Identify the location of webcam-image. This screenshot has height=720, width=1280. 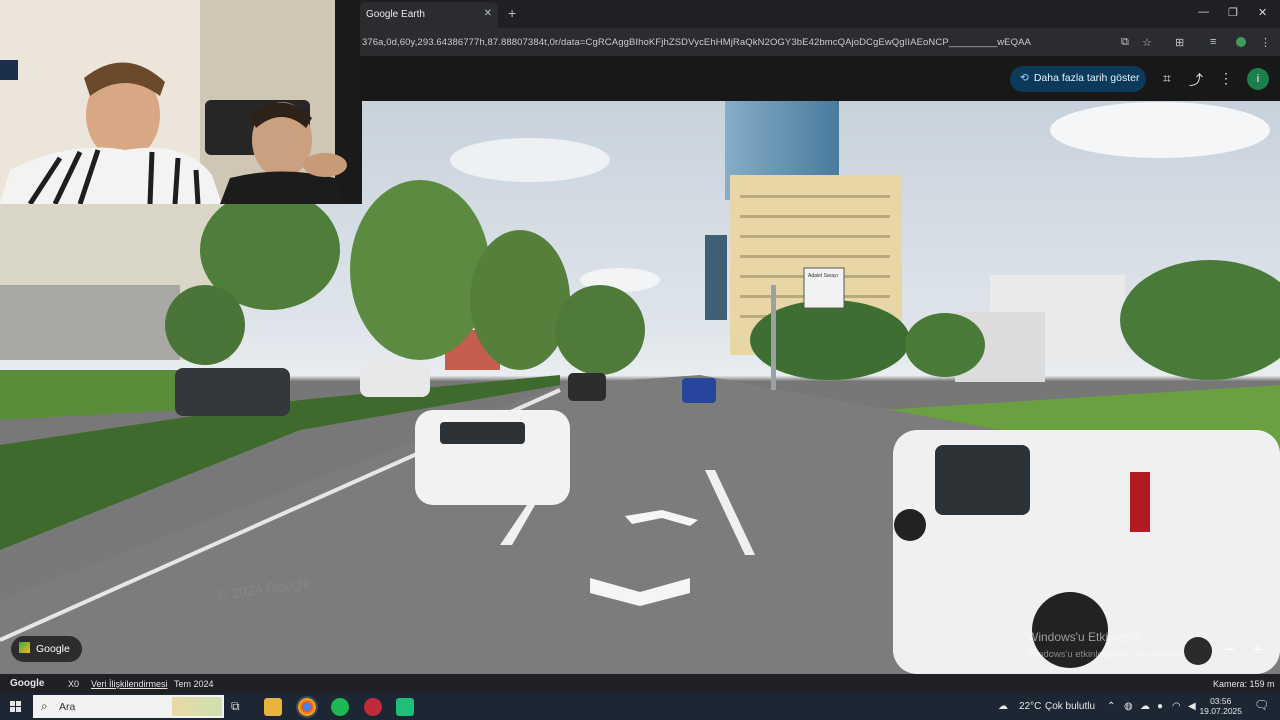
(181, 102).